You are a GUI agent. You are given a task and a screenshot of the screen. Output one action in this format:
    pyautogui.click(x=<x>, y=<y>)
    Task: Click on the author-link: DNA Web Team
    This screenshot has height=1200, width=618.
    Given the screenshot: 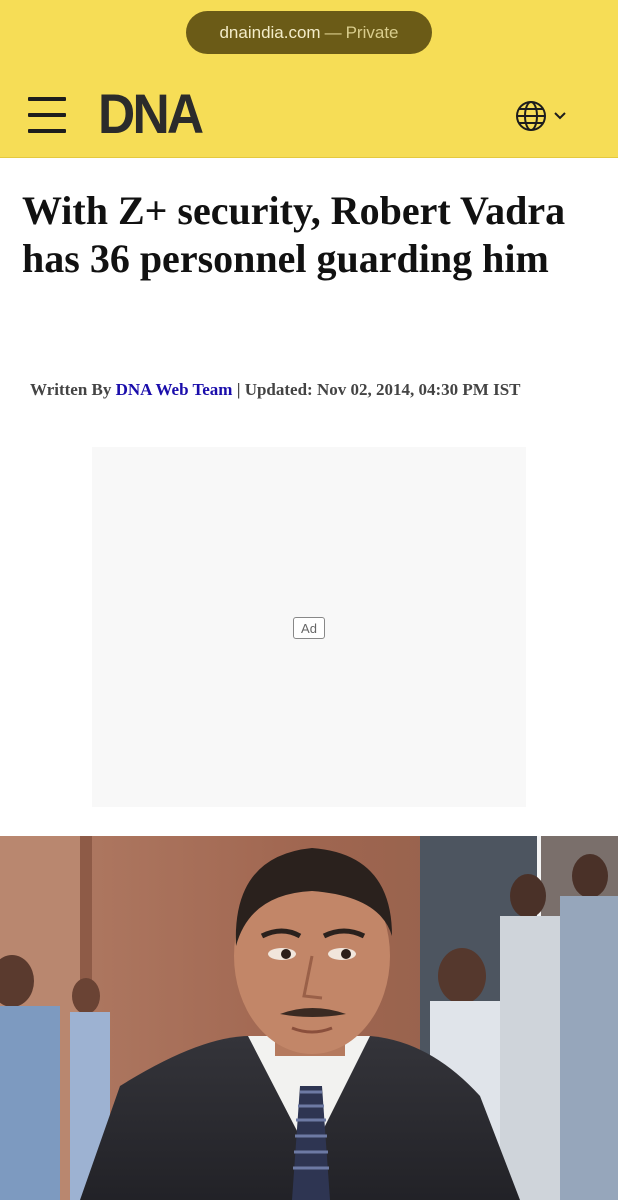 What is the action you would take?
    pyautogui.click(x=174, y=389)
    